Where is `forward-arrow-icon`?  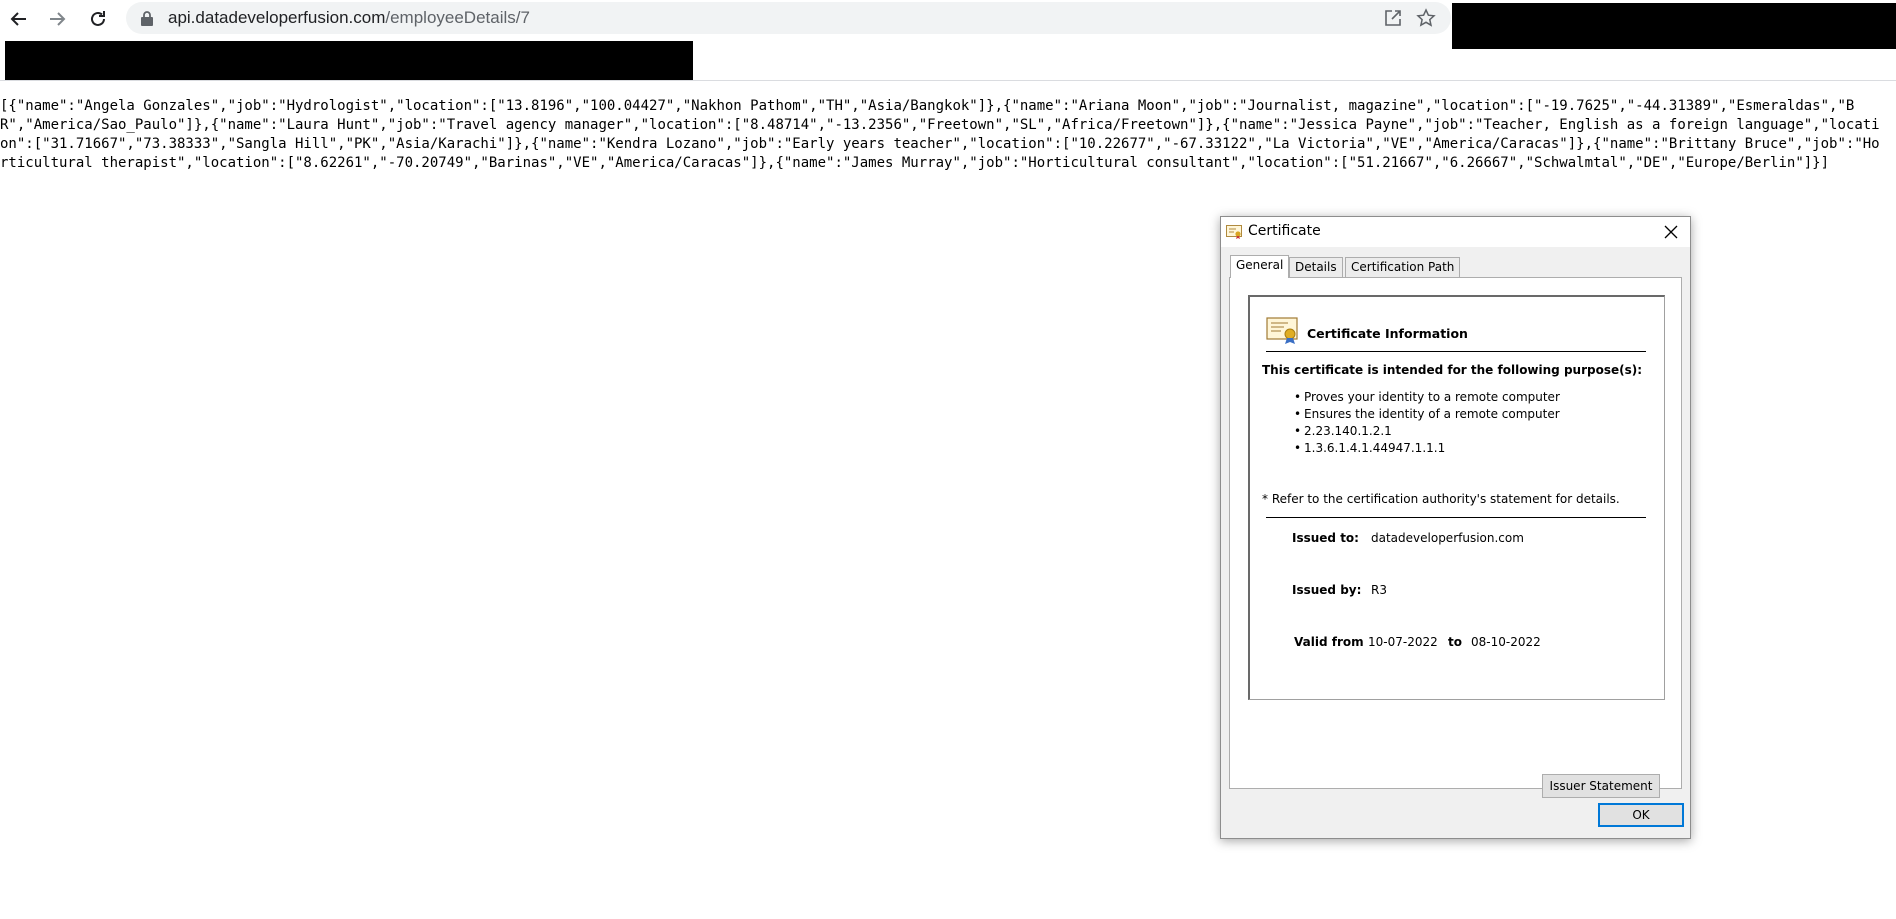 forward-arrow-icon is located at coordinates (58, 19).